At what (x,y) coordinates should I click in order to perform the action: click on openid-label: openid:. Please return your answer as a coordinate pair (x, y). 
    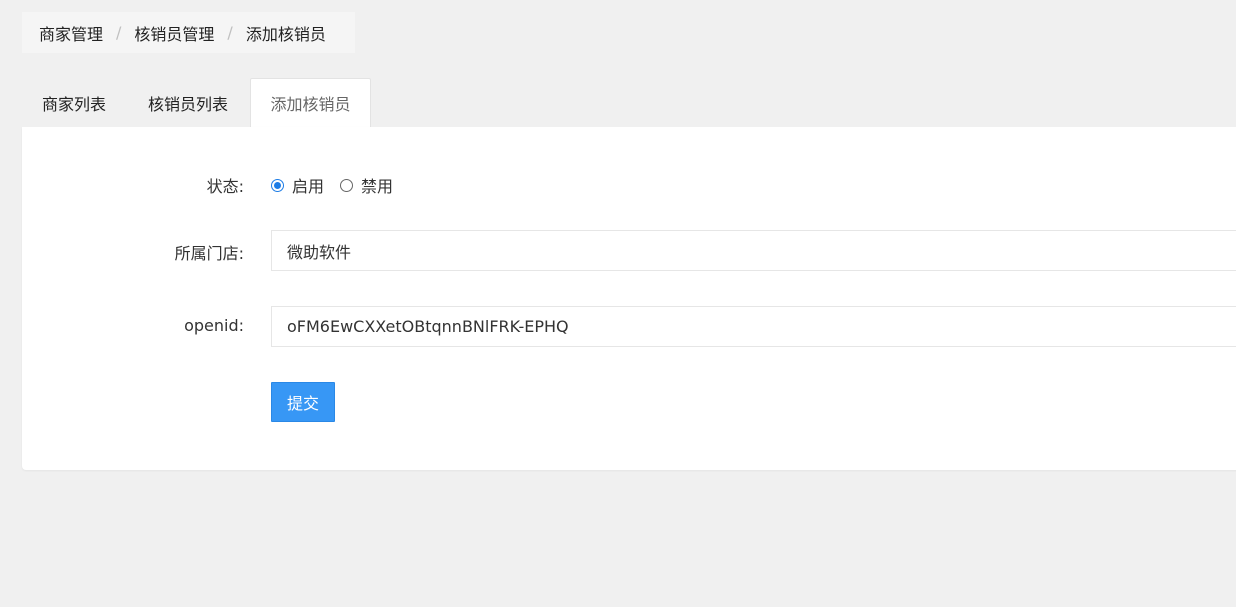
    Looking at the image, I should click on (214, 325).